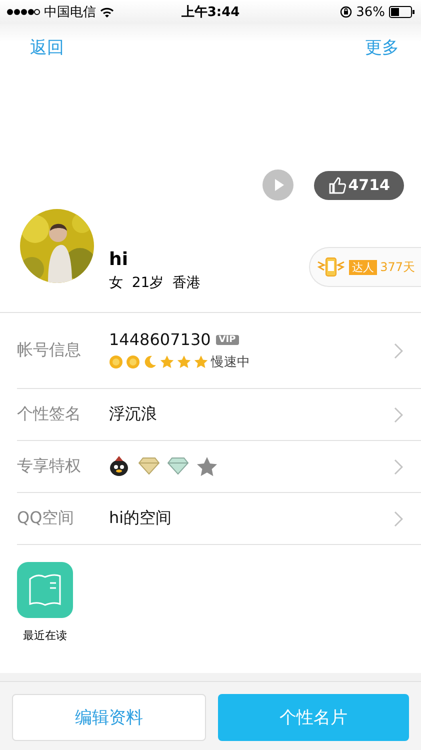  Describe the element at coordinates (331, 267) in the screenshot. I see `winged-phone-icon` at that location.